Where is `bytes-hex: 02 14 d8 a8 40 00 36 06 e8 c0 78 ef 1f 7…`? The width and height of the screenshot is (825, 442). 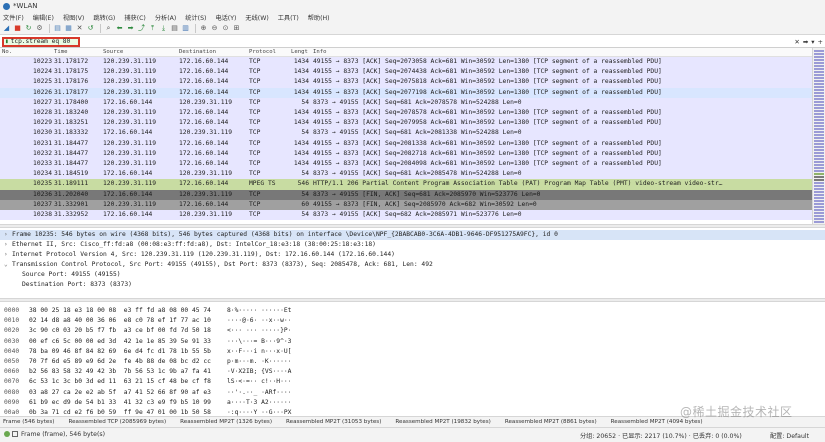
bytes-hex: 02 14 d8 a8 40 00 36 06 e8 c0 78 ef 1f 7… is located at coordinates (120, 321).